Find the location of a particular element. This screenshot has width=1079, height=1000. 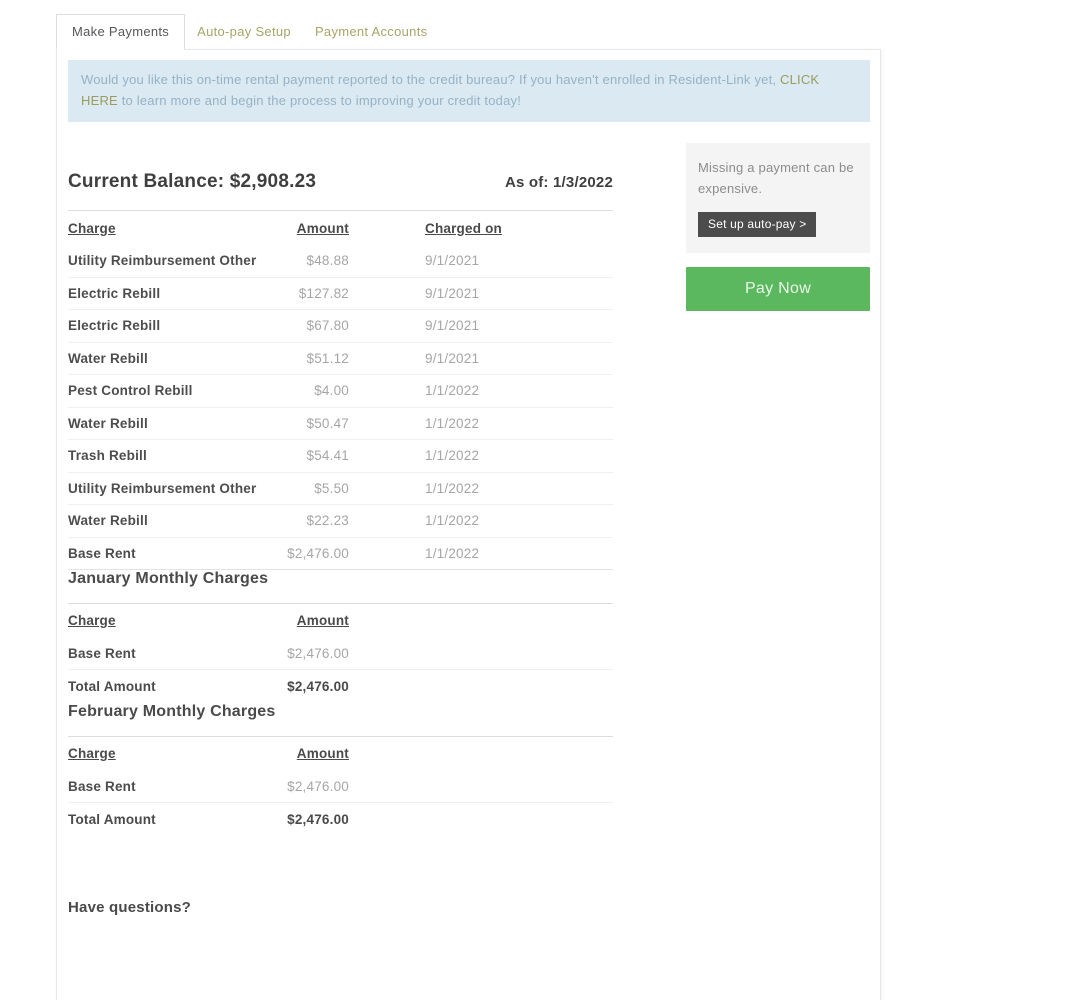

charge-name: Trash Rebill is located at coordinates (107, 456).